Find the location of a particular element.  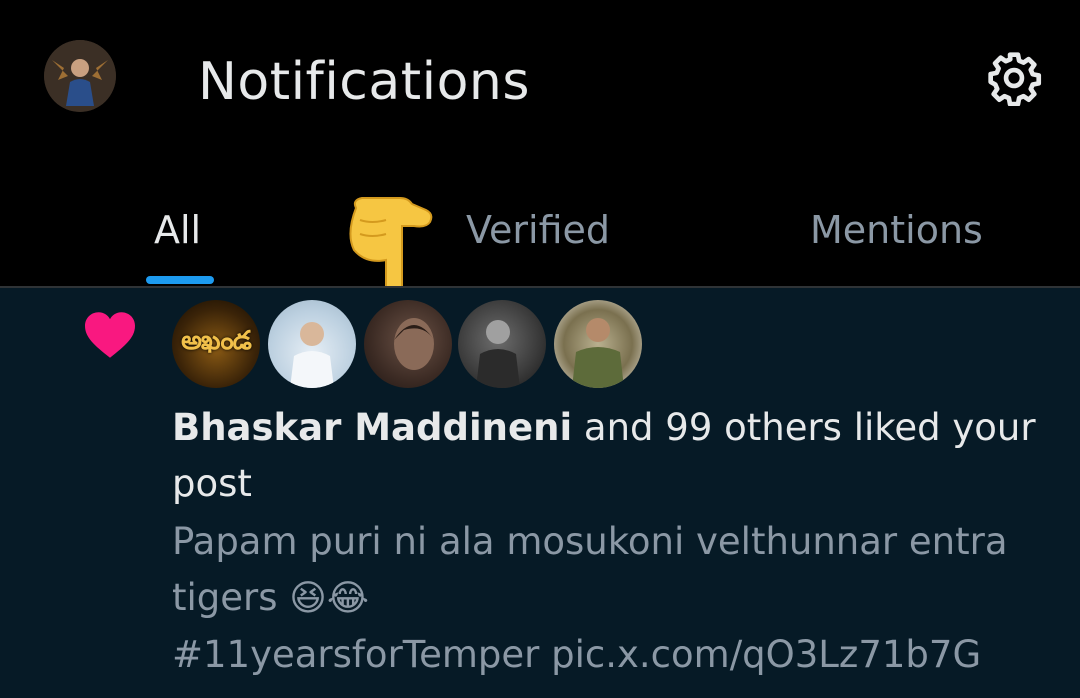

avatar: అఖండ is located at coordinates (216, 344).